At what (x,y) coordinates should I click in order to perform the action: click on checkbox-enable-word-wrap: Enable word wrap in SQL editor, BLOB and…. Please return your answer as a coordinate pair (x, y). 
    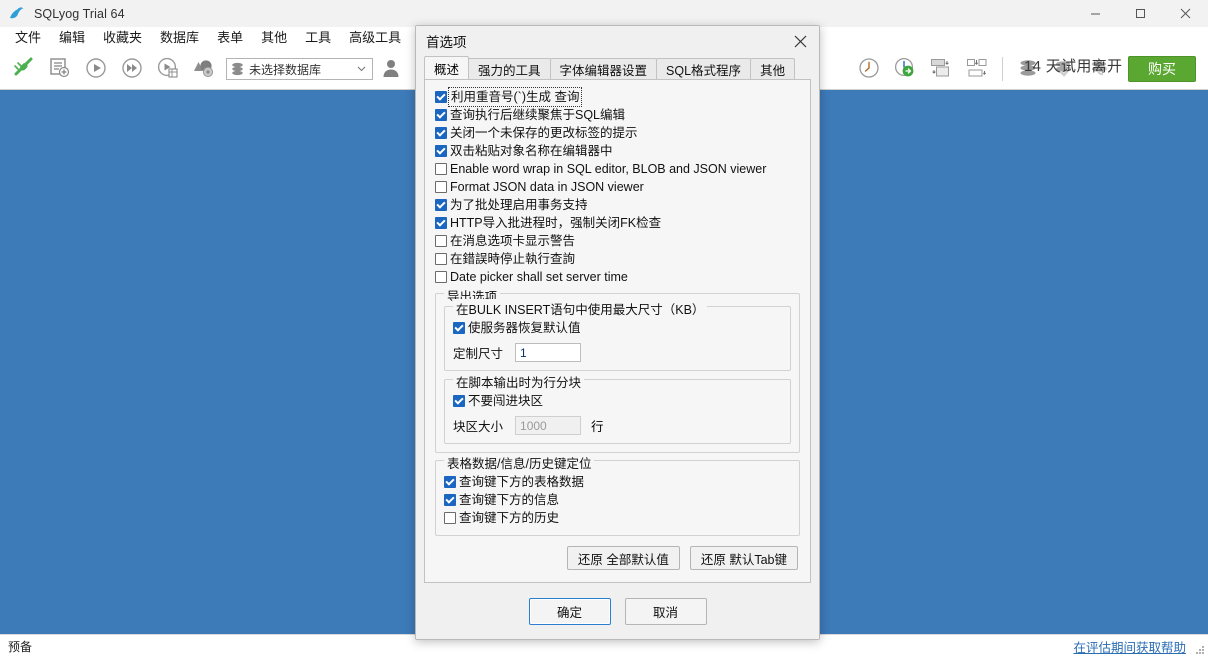
    Looking at the image, I should click on (617, 169).